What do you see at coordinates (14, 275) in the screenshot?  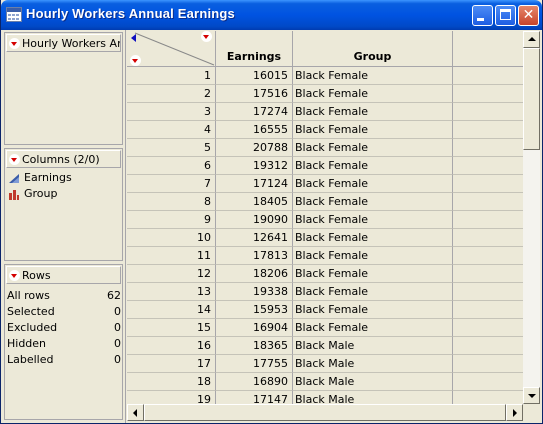 I see `rows-menu-triangle-icon` at bounding box center [14, 275].